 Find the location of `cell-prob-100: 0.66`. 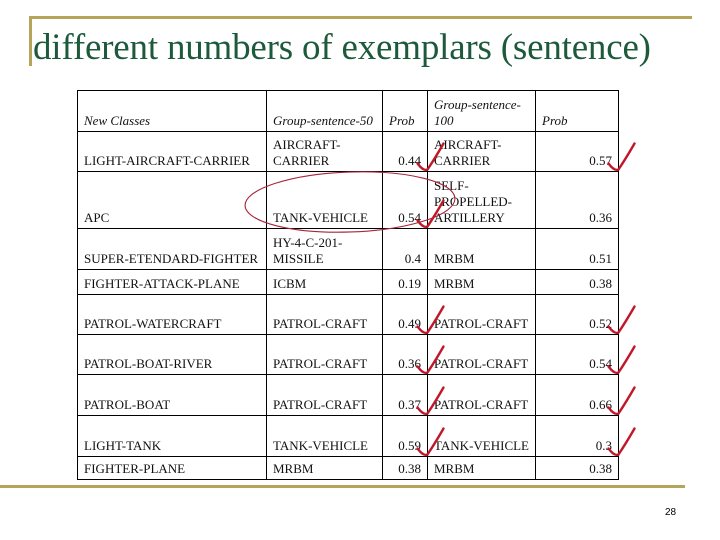

cell-prob-100: 0.66 is located at coordinates (577, 395).